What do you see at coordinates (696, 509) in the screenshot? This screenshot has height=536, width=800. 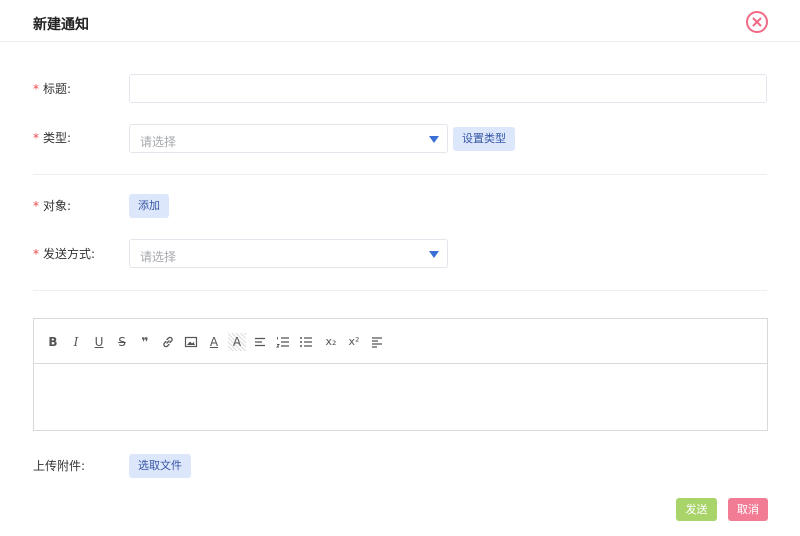 I see `send-button: 发送` at bounding box center [696, 509].